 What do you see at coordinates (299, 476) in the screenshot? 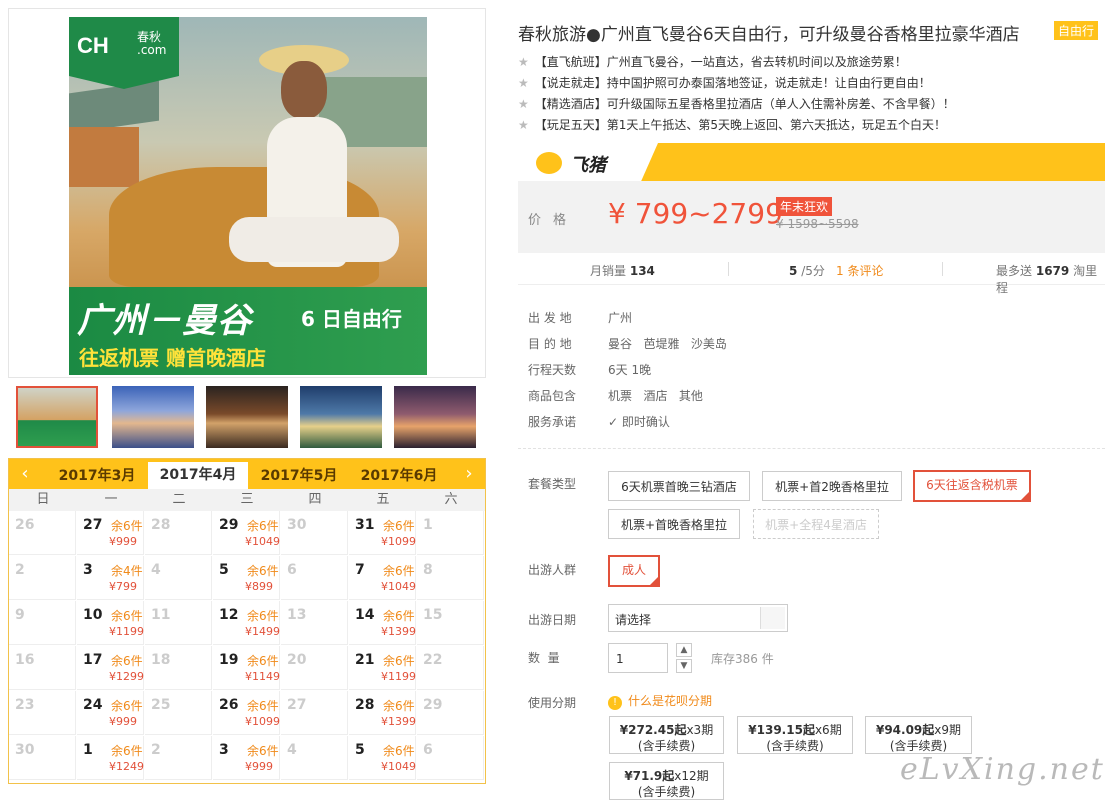
I see `calendar-month-tab: 2017年5月` at bounding box center [299, 476].